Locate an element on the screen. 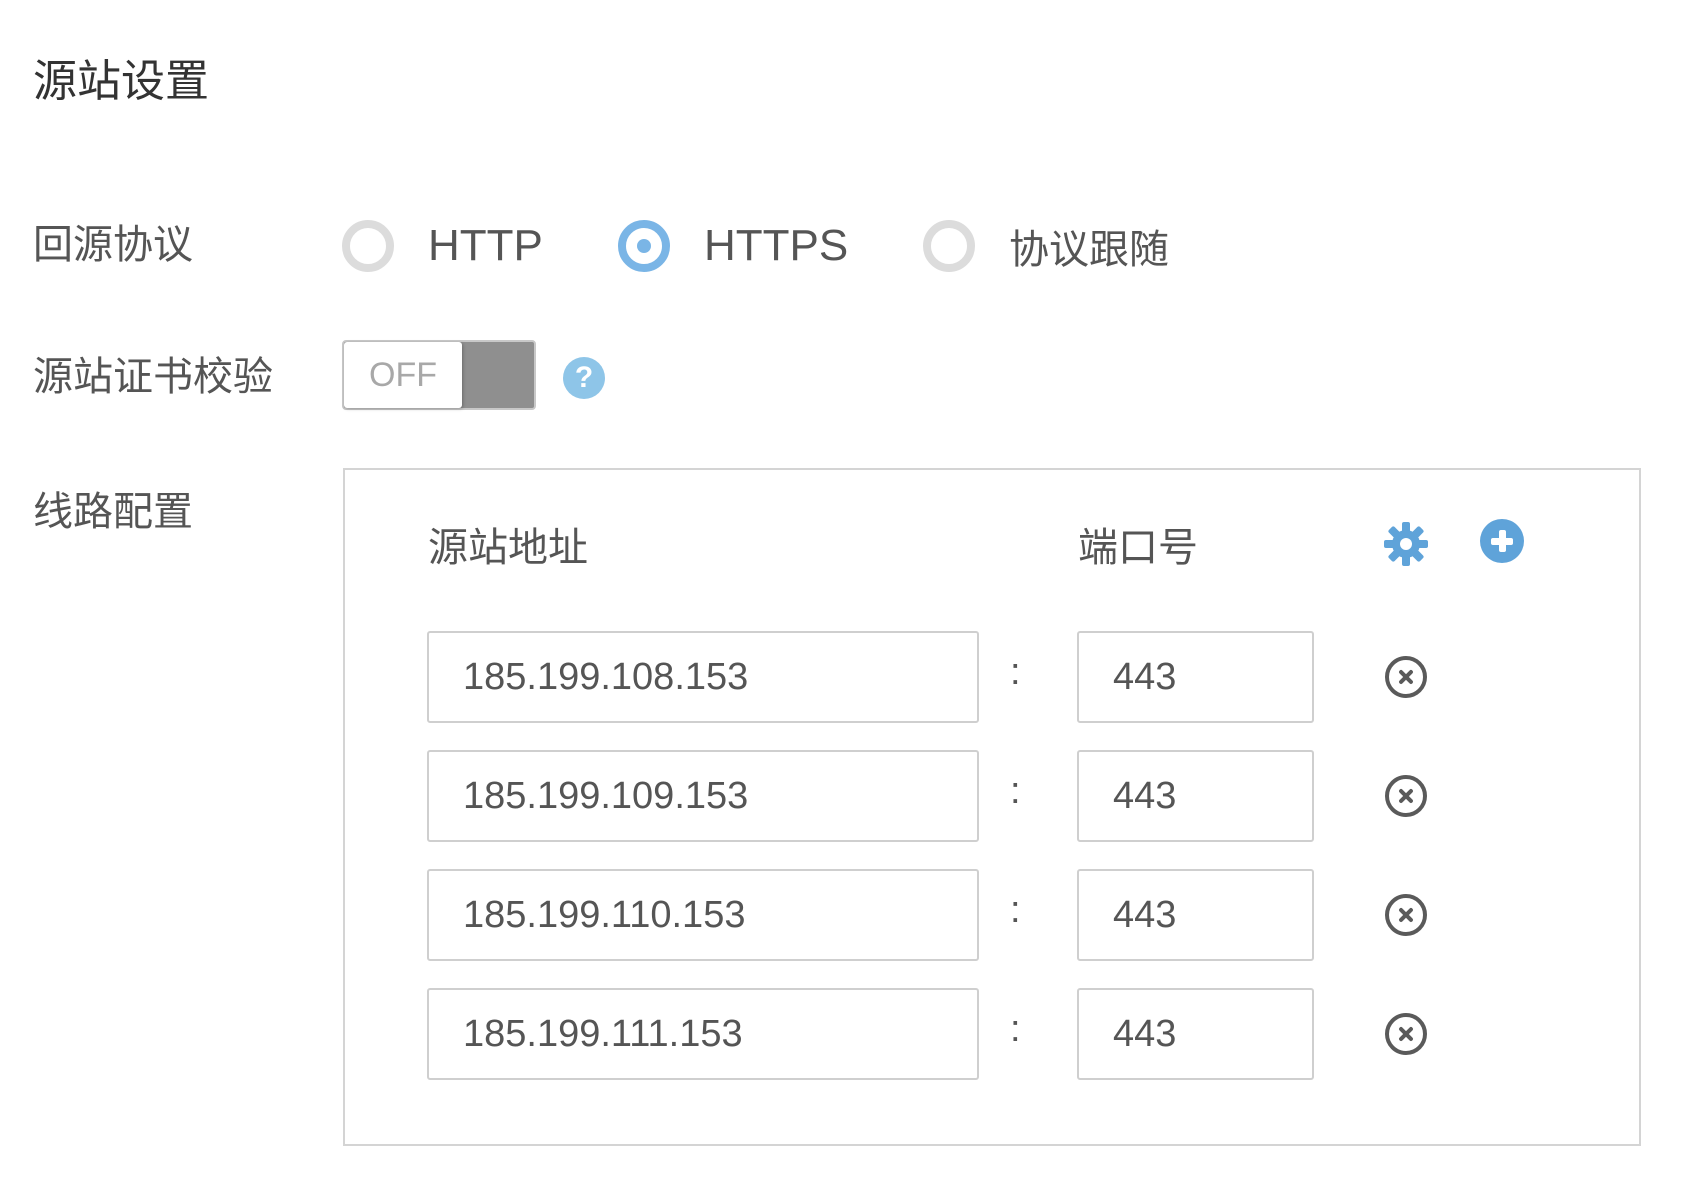  cert-check-label: 源站证书校验 is located at coordinates (153, 377).